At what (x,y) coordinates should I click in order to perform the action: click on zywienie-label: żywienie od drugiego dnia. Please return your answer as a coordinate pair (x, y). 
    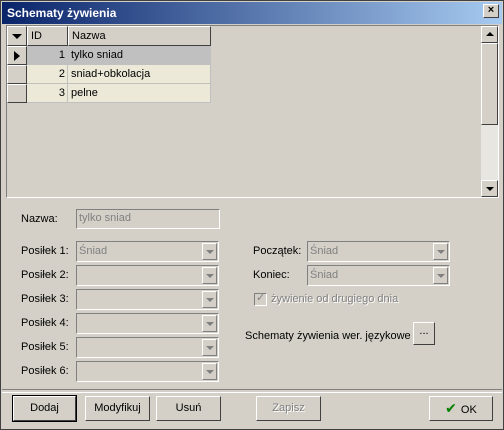
    Looking at the image, I should click on (335, 299).